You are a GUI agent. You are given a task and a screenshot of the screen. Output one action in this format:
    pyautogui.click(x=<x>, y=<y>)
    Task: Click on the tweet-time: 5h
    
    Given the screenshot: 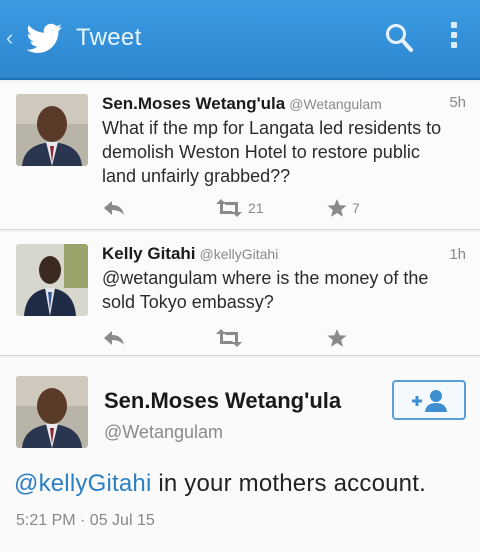 What is the action you would take?
    pyautogui.click(x=457, y=102)
    